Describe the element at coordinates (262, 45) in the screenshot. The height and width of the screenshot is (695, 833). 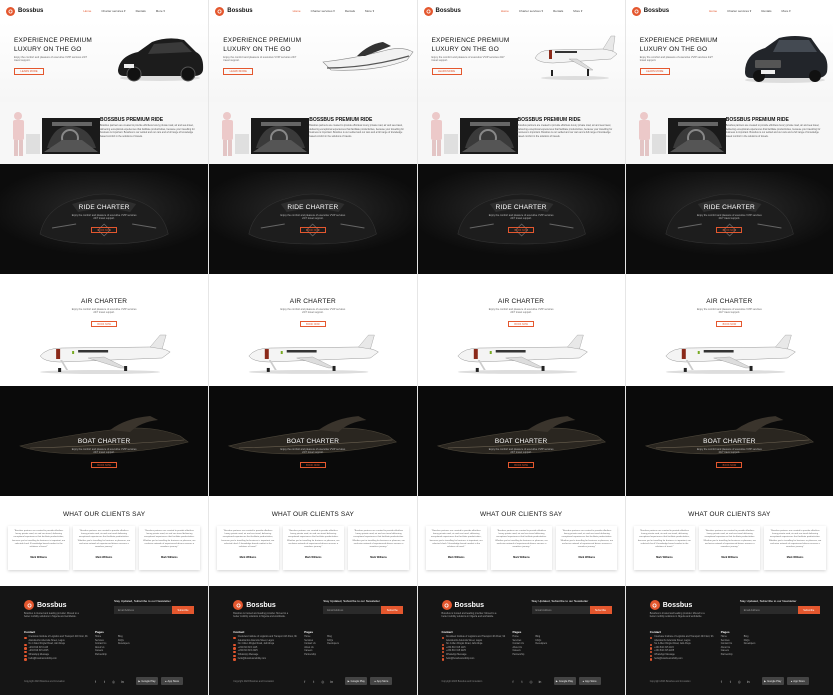
I see `hero-title: EXPERIENCE PREMIUM LUXURY ON THE GO` at that location.